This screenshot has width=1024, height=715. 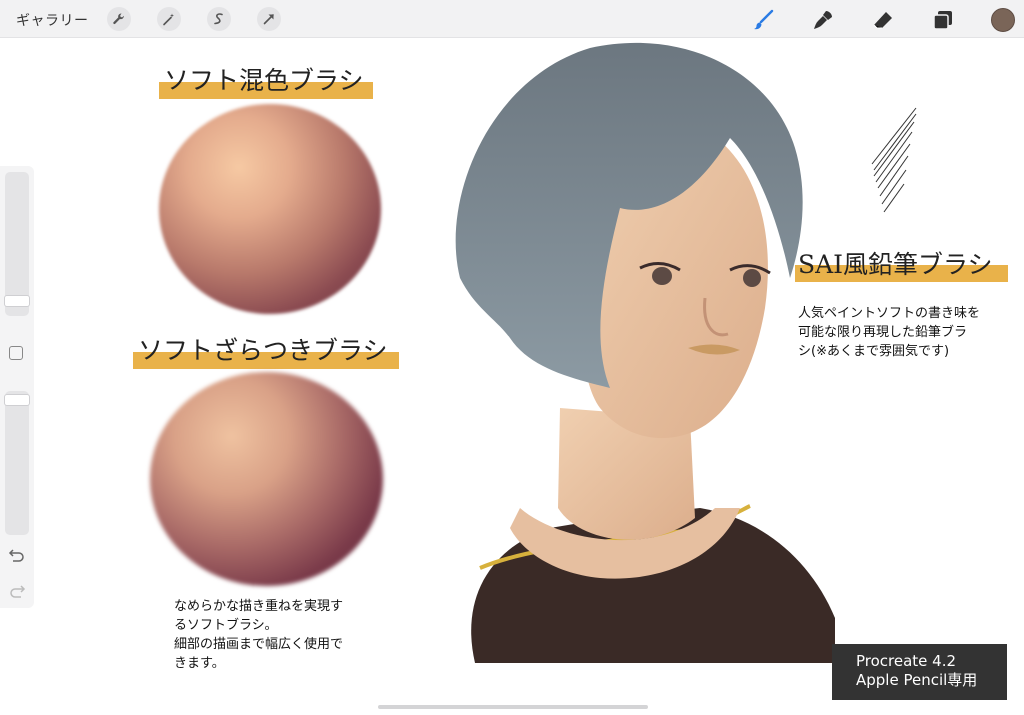 I want to click on left-sidebar, so click(x=17, y=387).